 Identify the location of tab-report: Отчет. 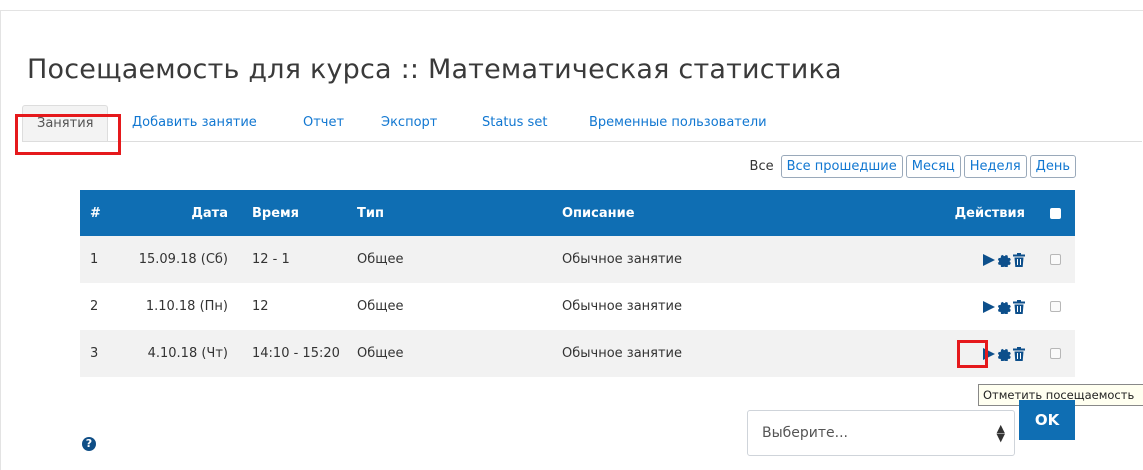
(323, 123).